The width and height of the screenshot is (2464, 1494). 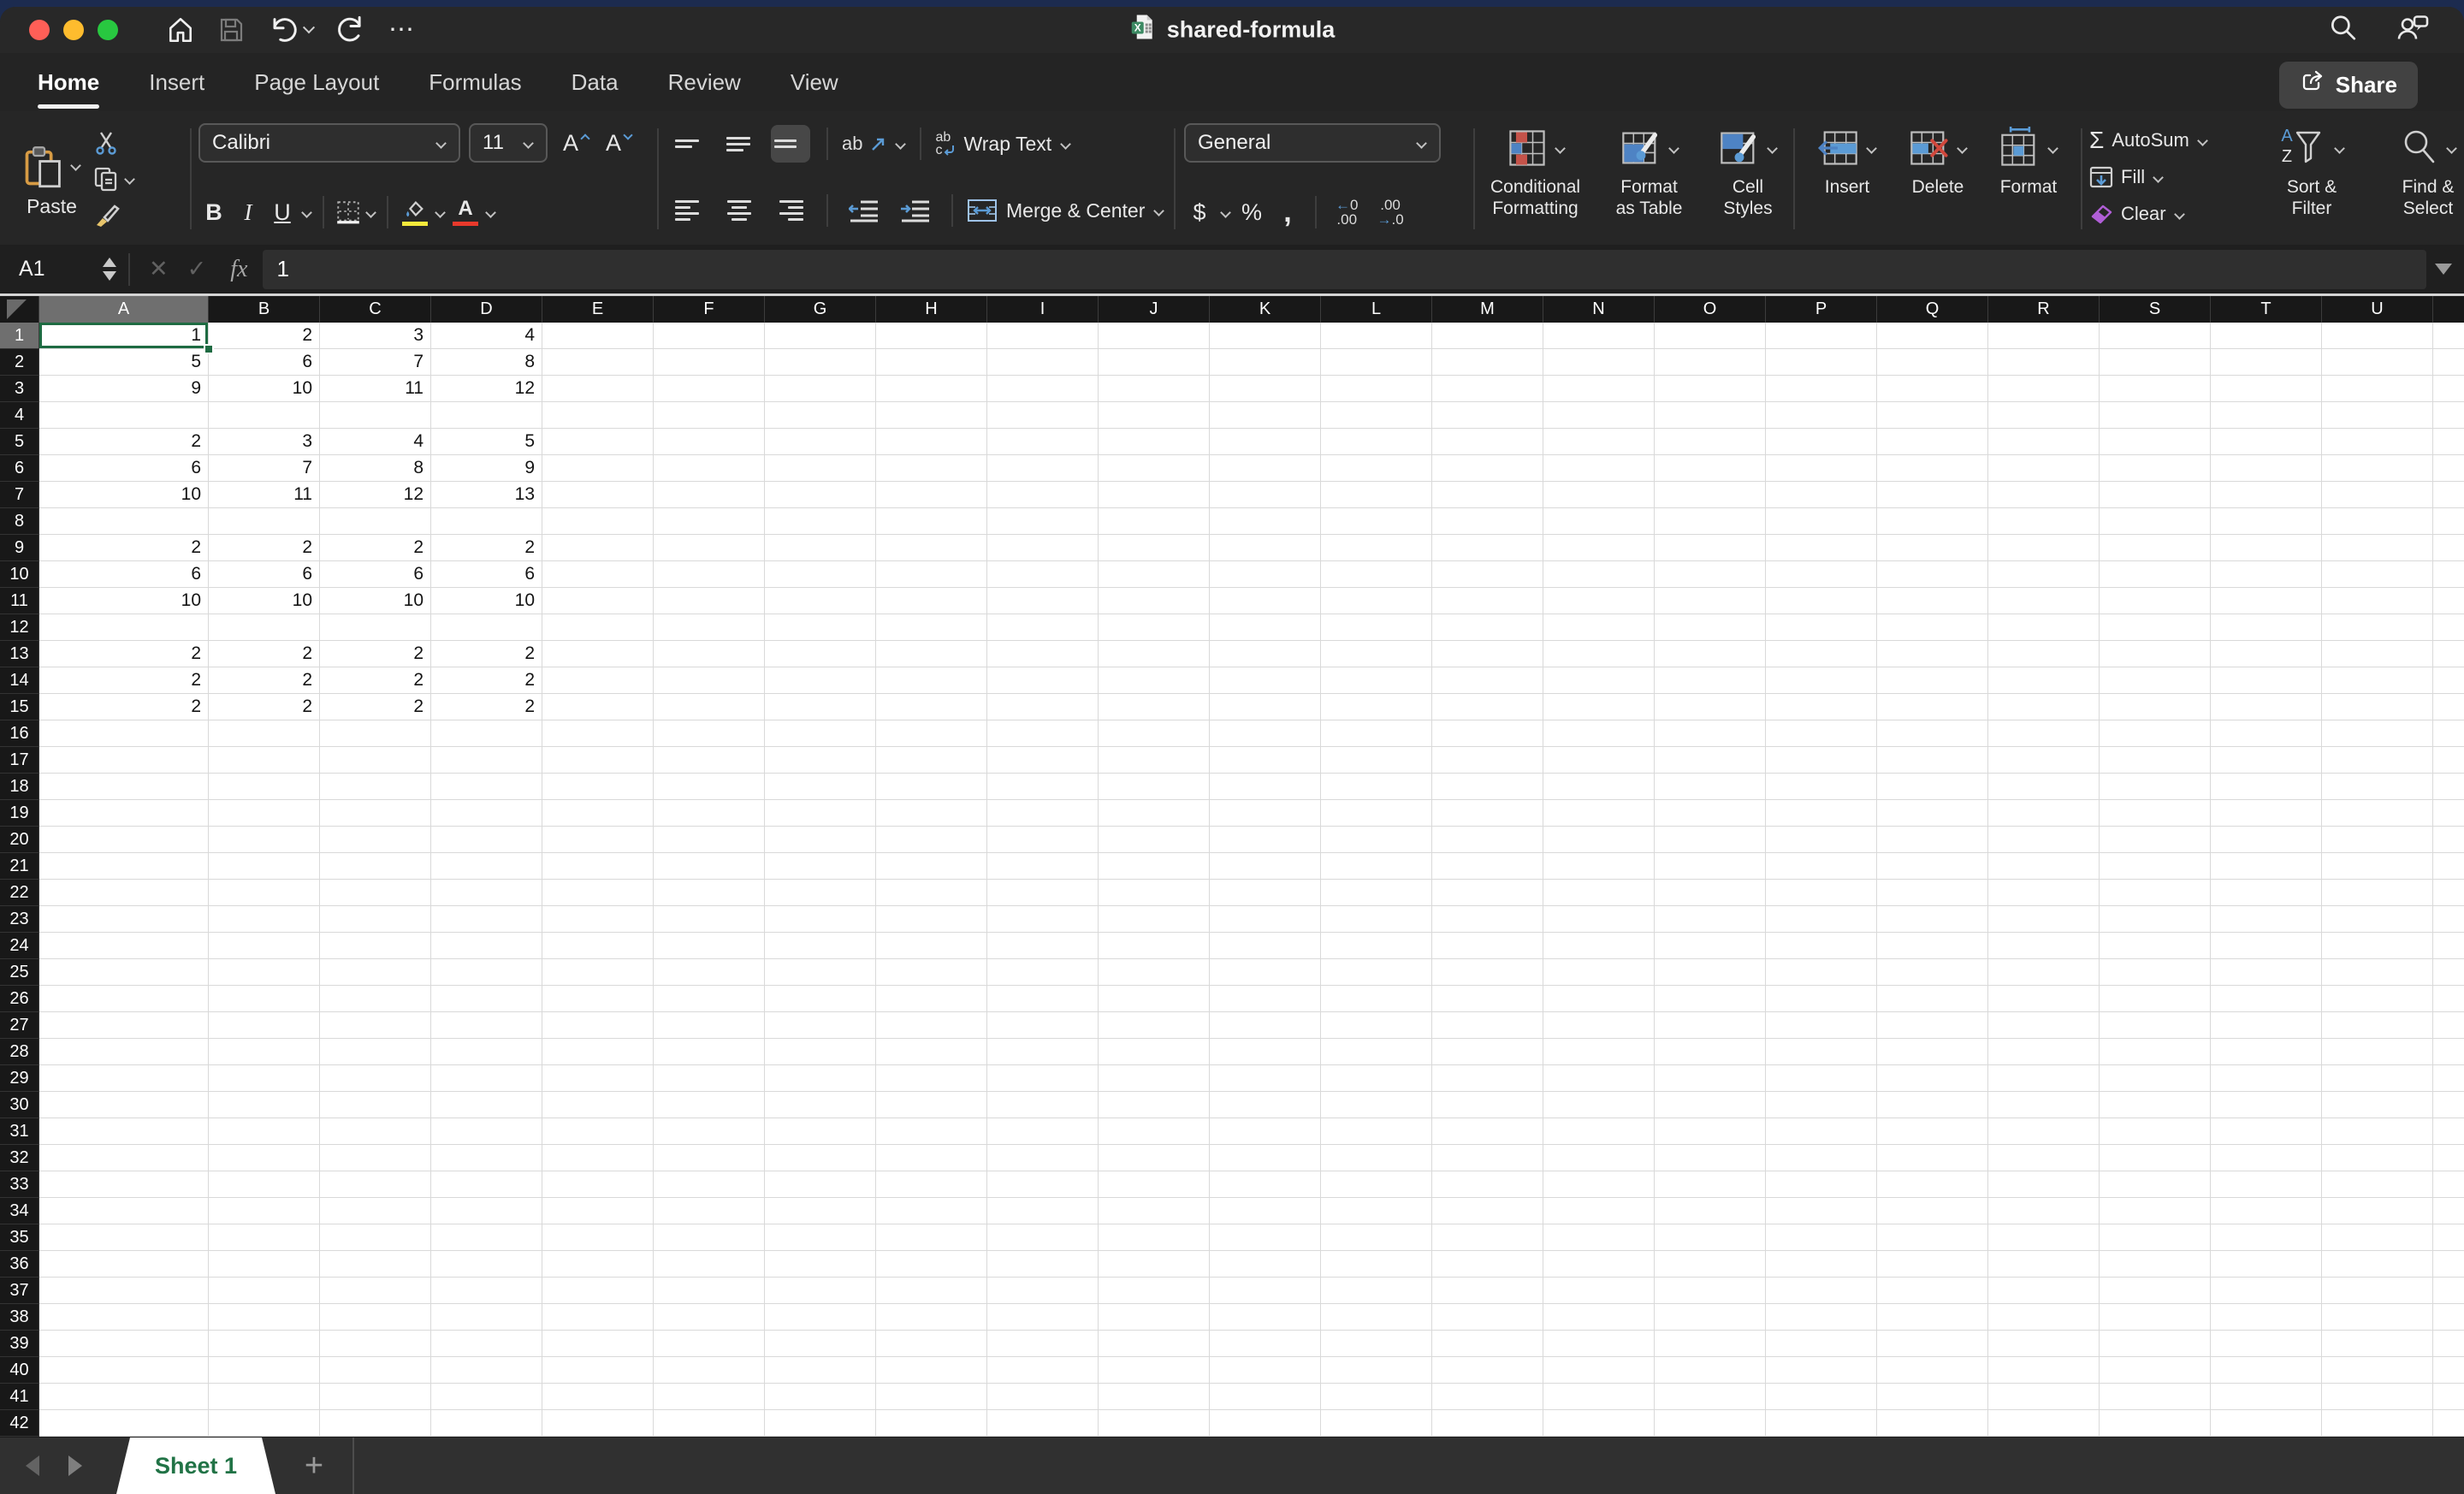 I want to click on align-middle-button, so click(x=739, y=143).